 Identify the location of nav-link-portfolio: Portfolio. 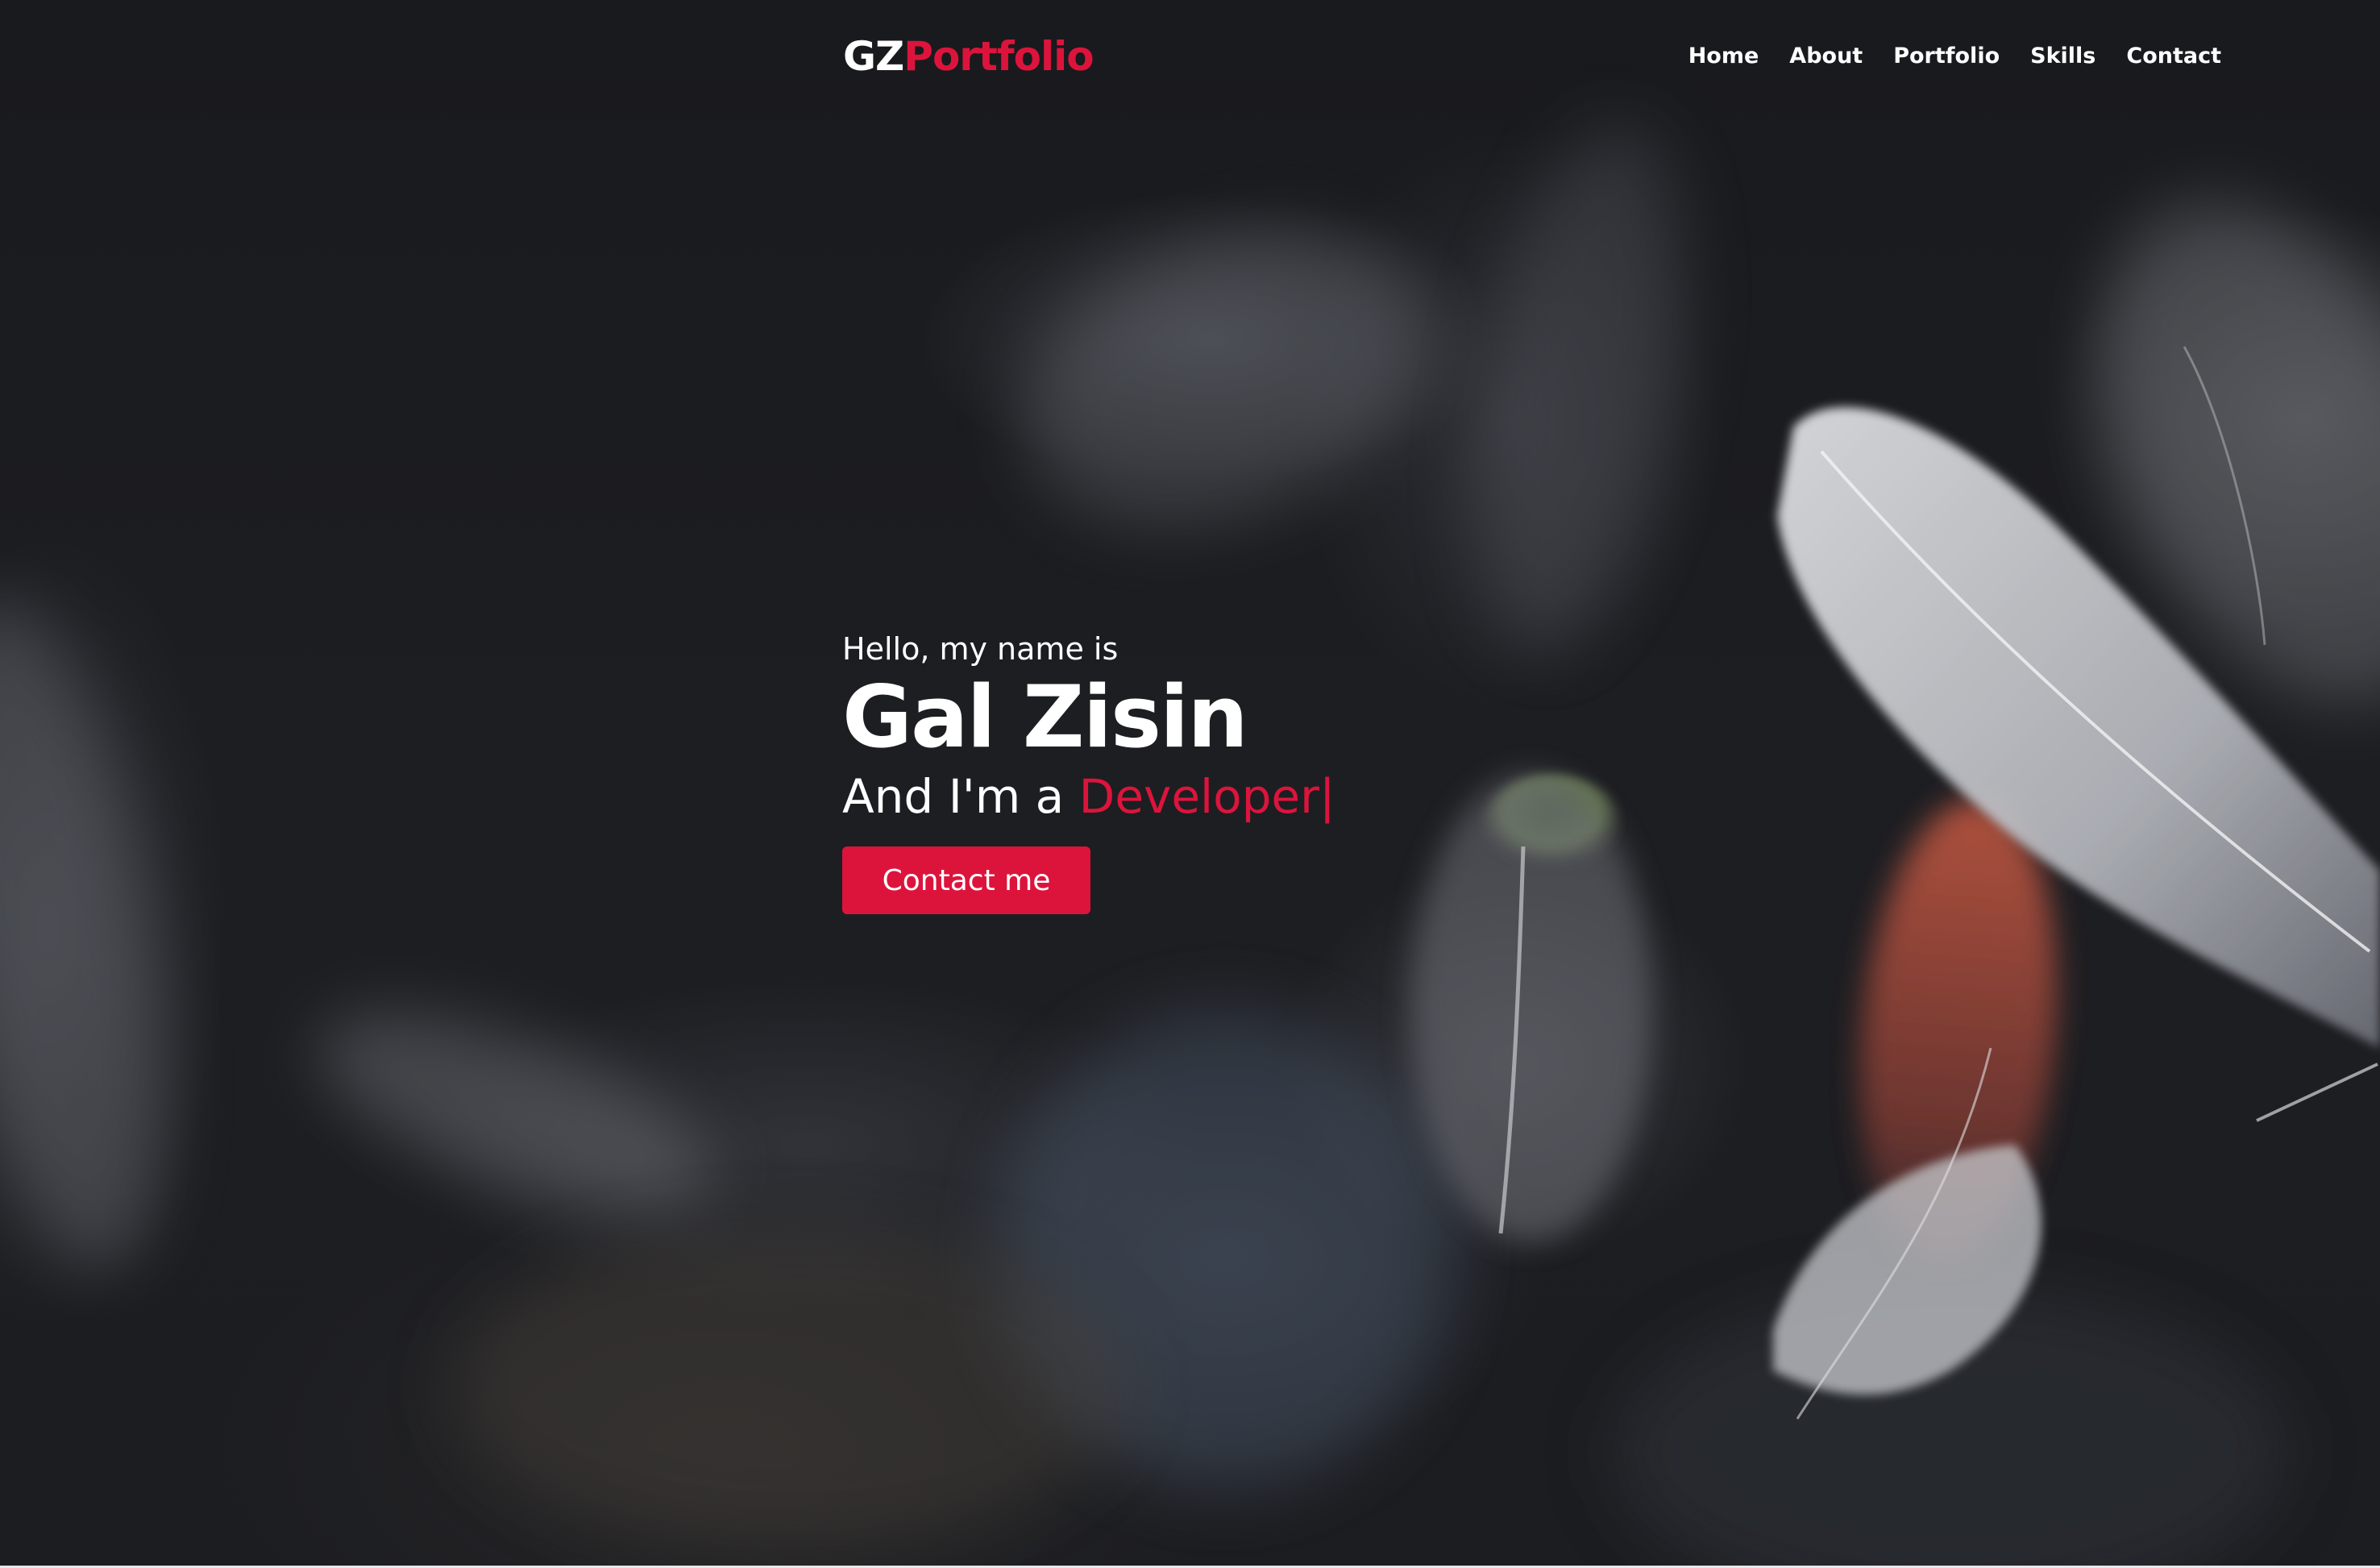
(1946, 56).